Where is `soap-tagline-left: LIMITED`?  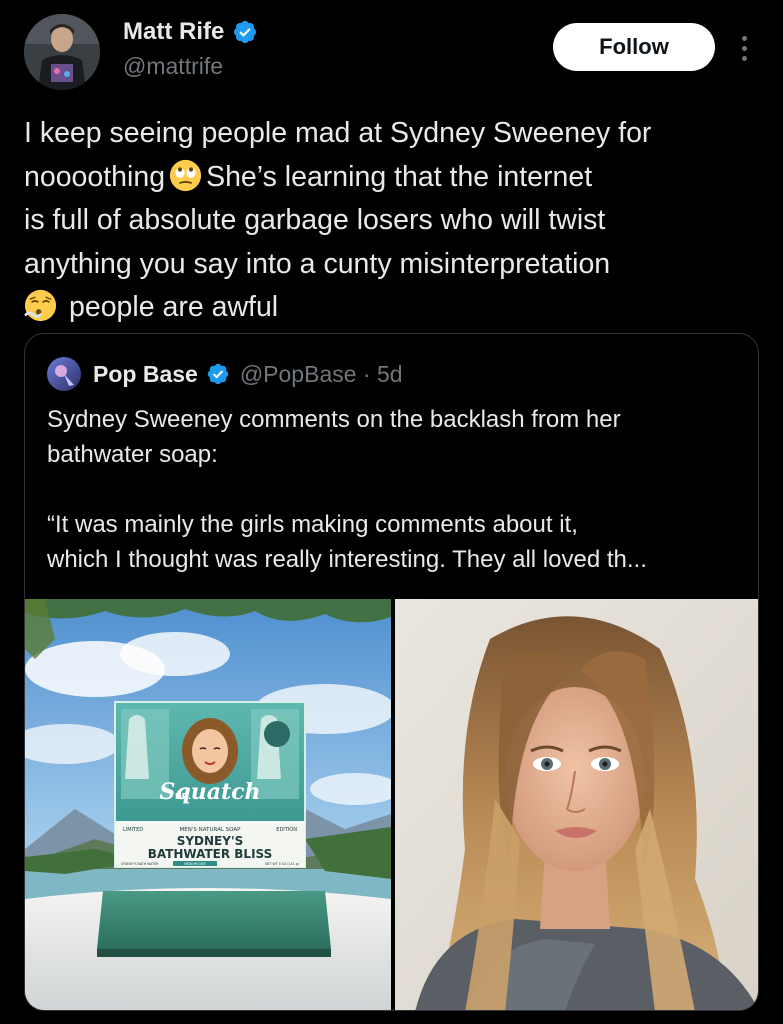 soap-tagline-left: LIMITED is located at coordinates (133, 830).